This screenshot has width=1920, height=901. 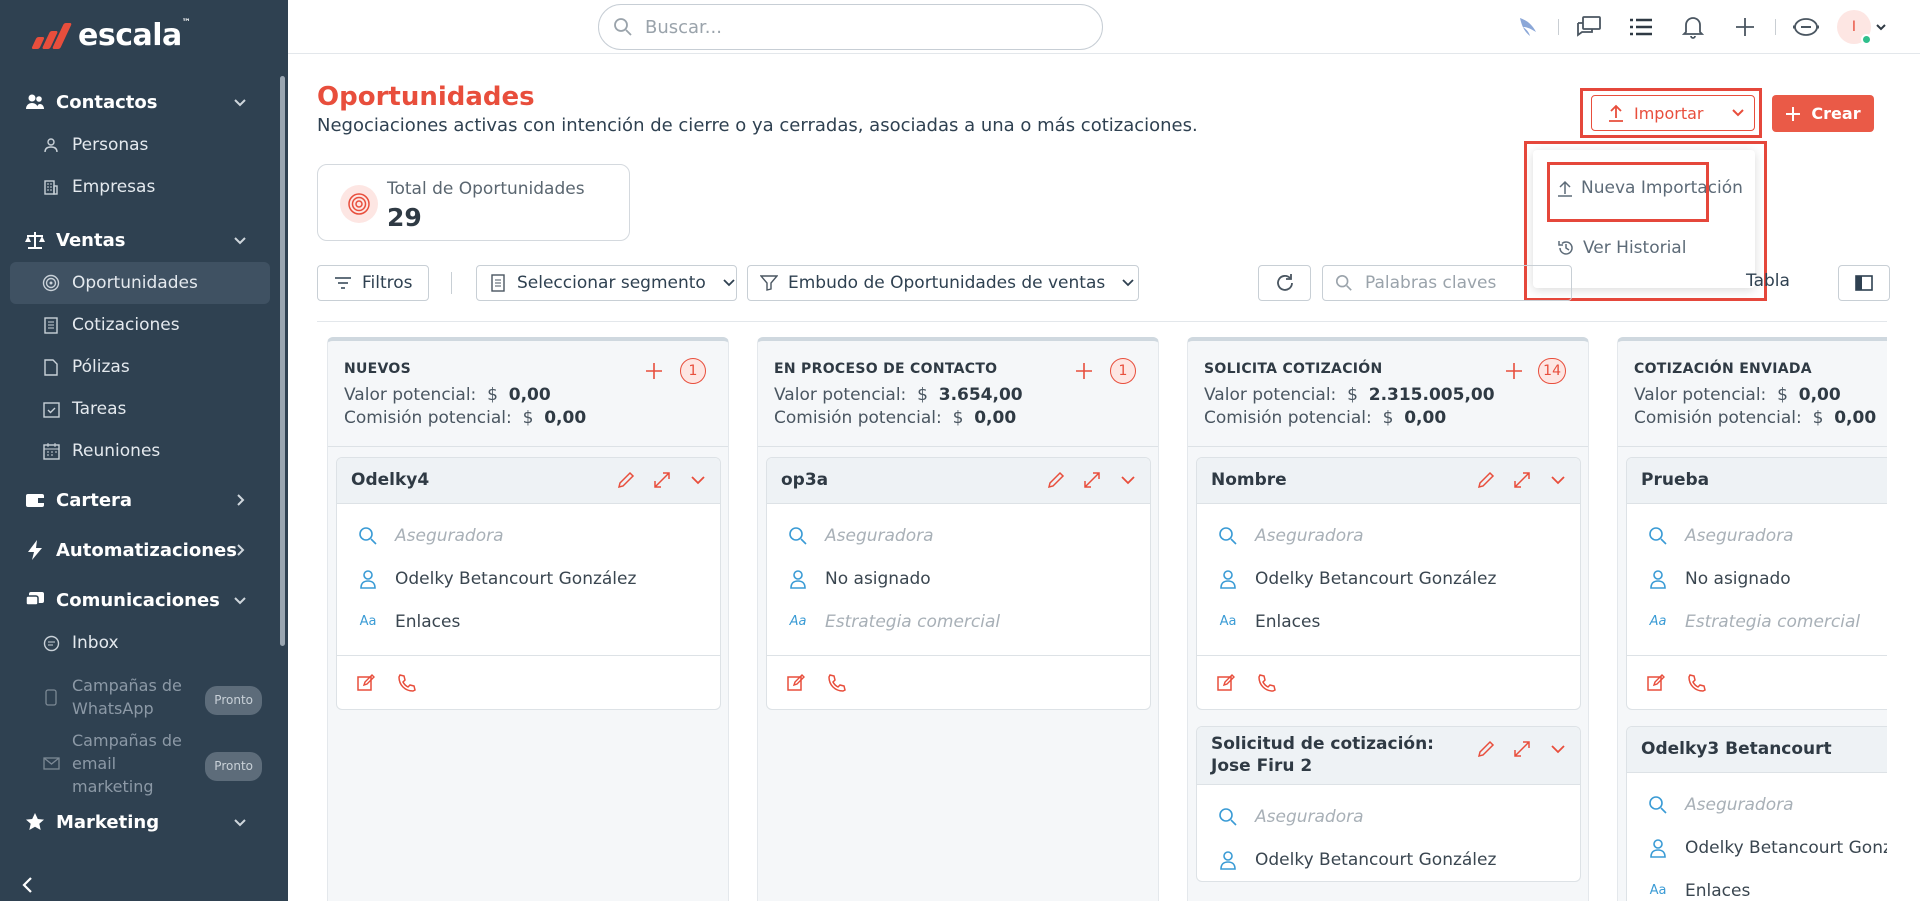 What do you see at coordinates (1284, 283) in the screenshot?
I see `refresh-button` at bounding box center [1284, 283].